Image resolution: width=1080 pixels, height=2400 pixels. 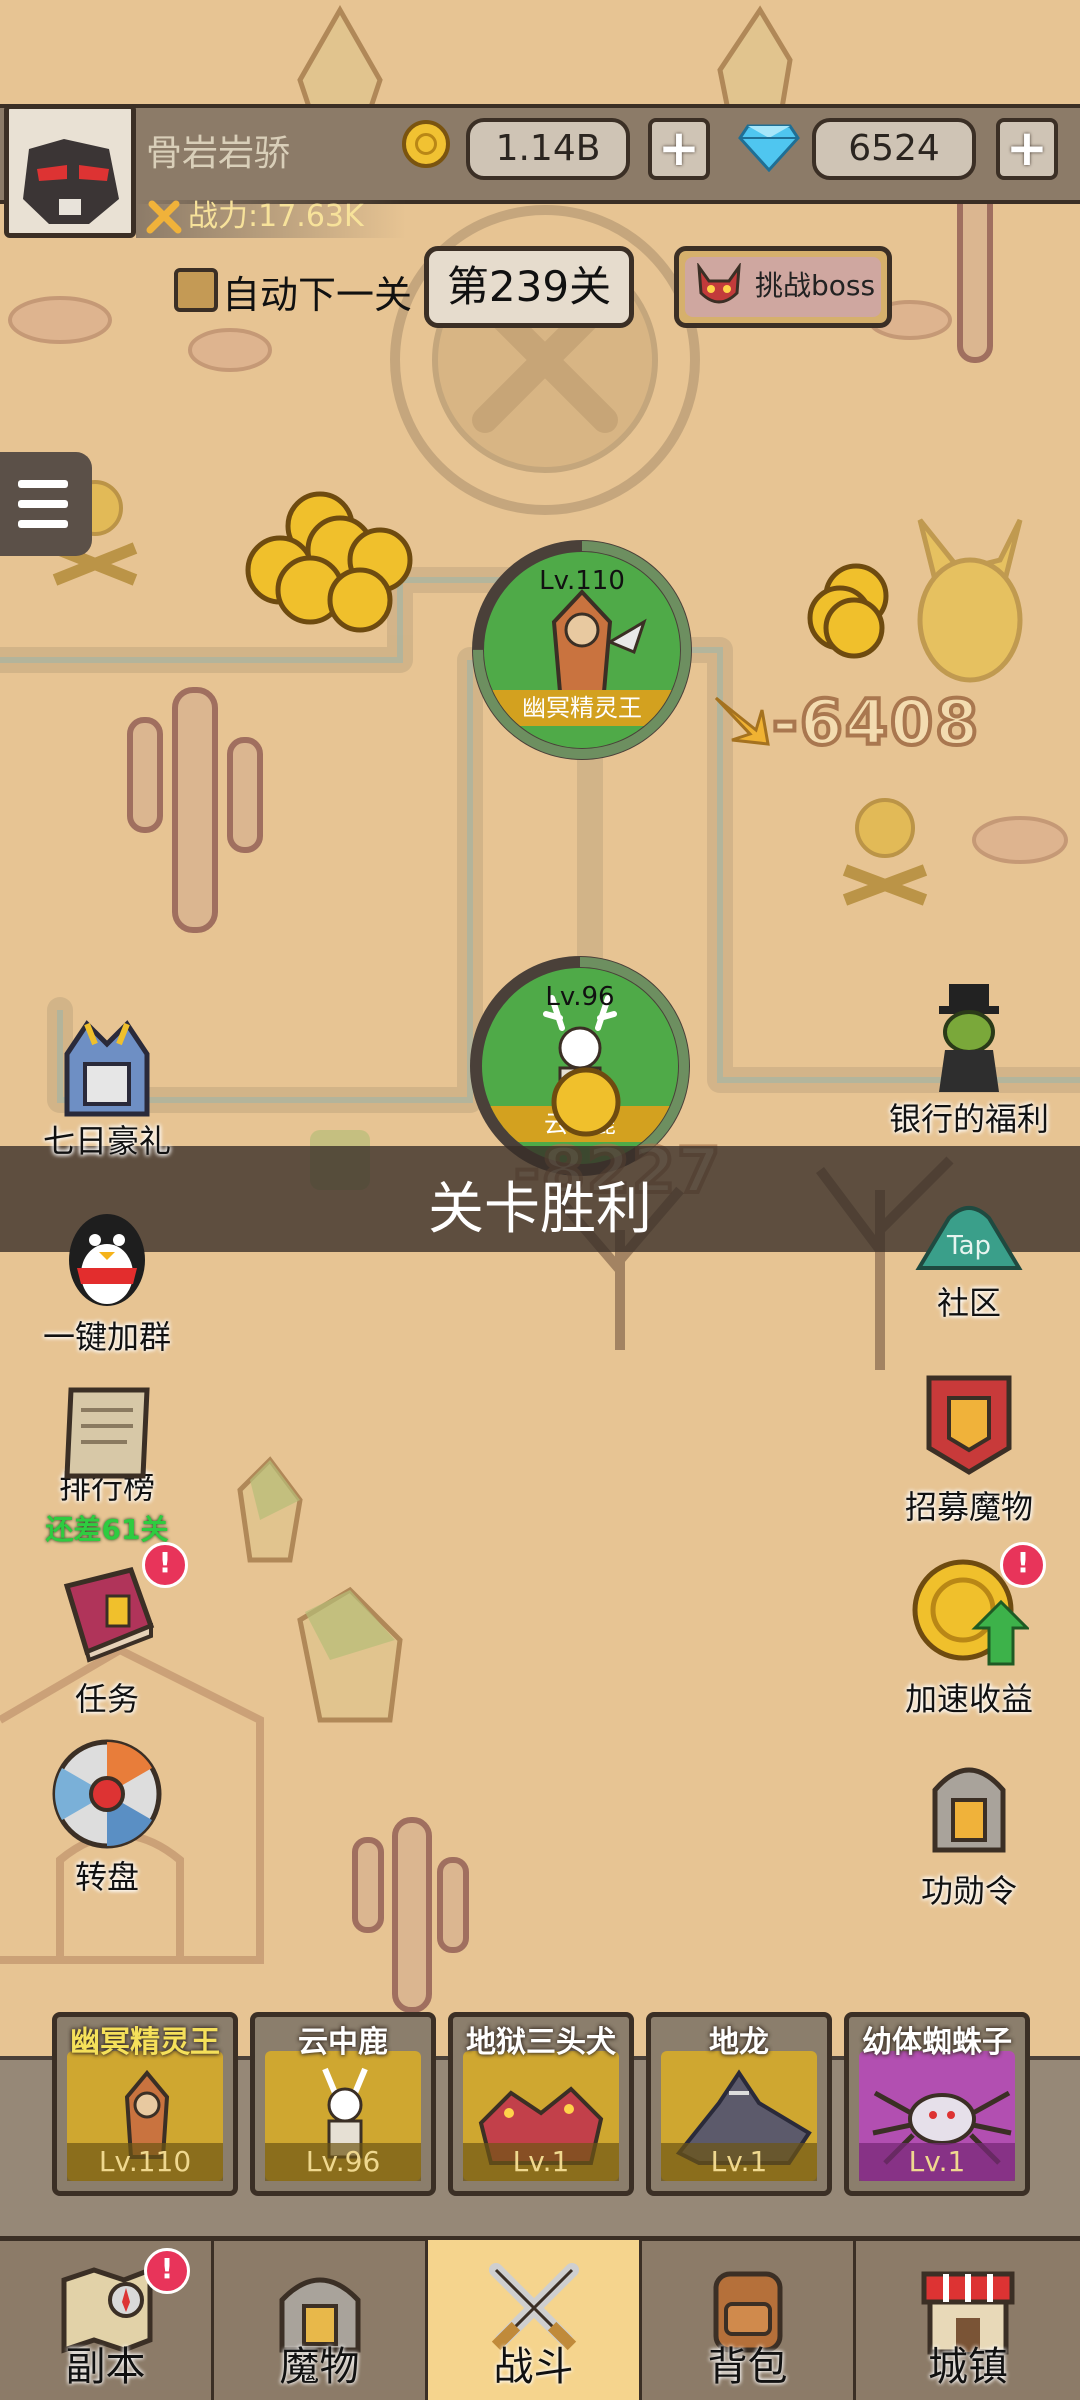 I want to click on roster-card-5: 幼体蜘蛛子 Lv.1, so click(x=937, y=2104).